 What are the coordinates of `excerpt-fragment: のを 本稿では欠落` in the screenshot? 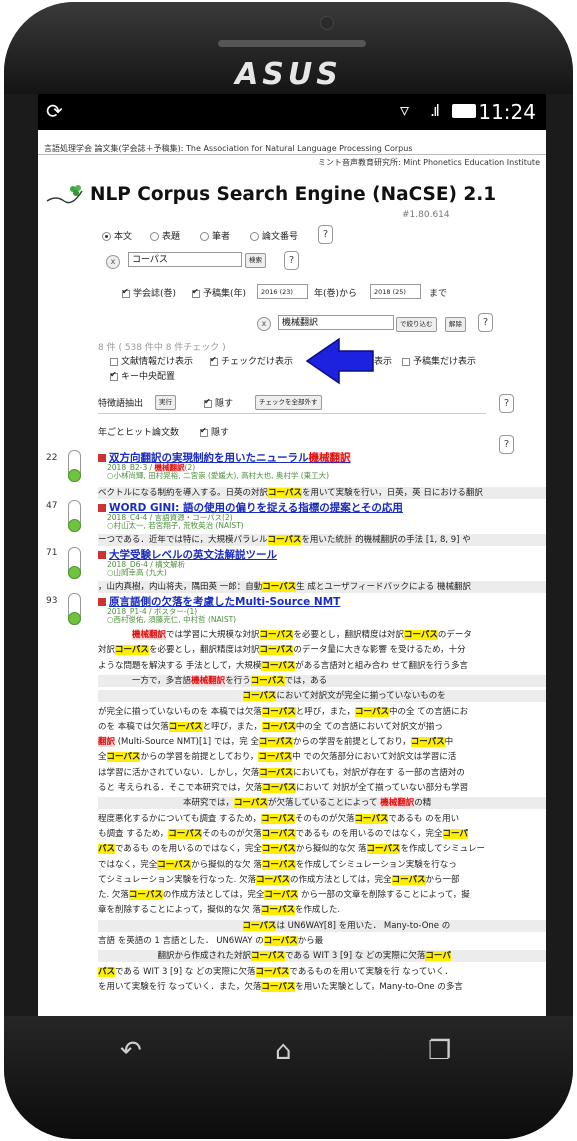 It's located at (133, 726).